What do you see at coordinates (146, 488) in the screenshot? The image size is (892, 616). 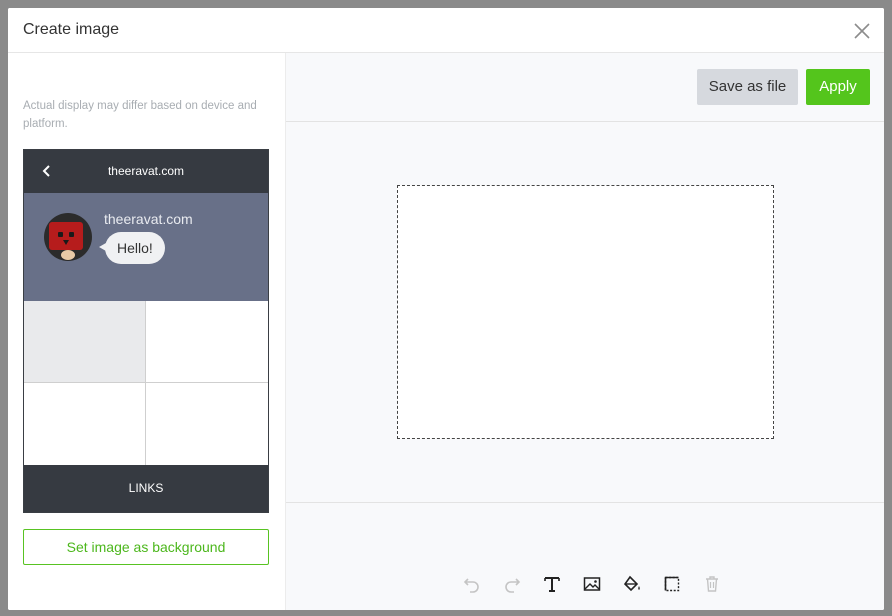 I see `phone-footer: LINKS` at bounding box center [146, 488].